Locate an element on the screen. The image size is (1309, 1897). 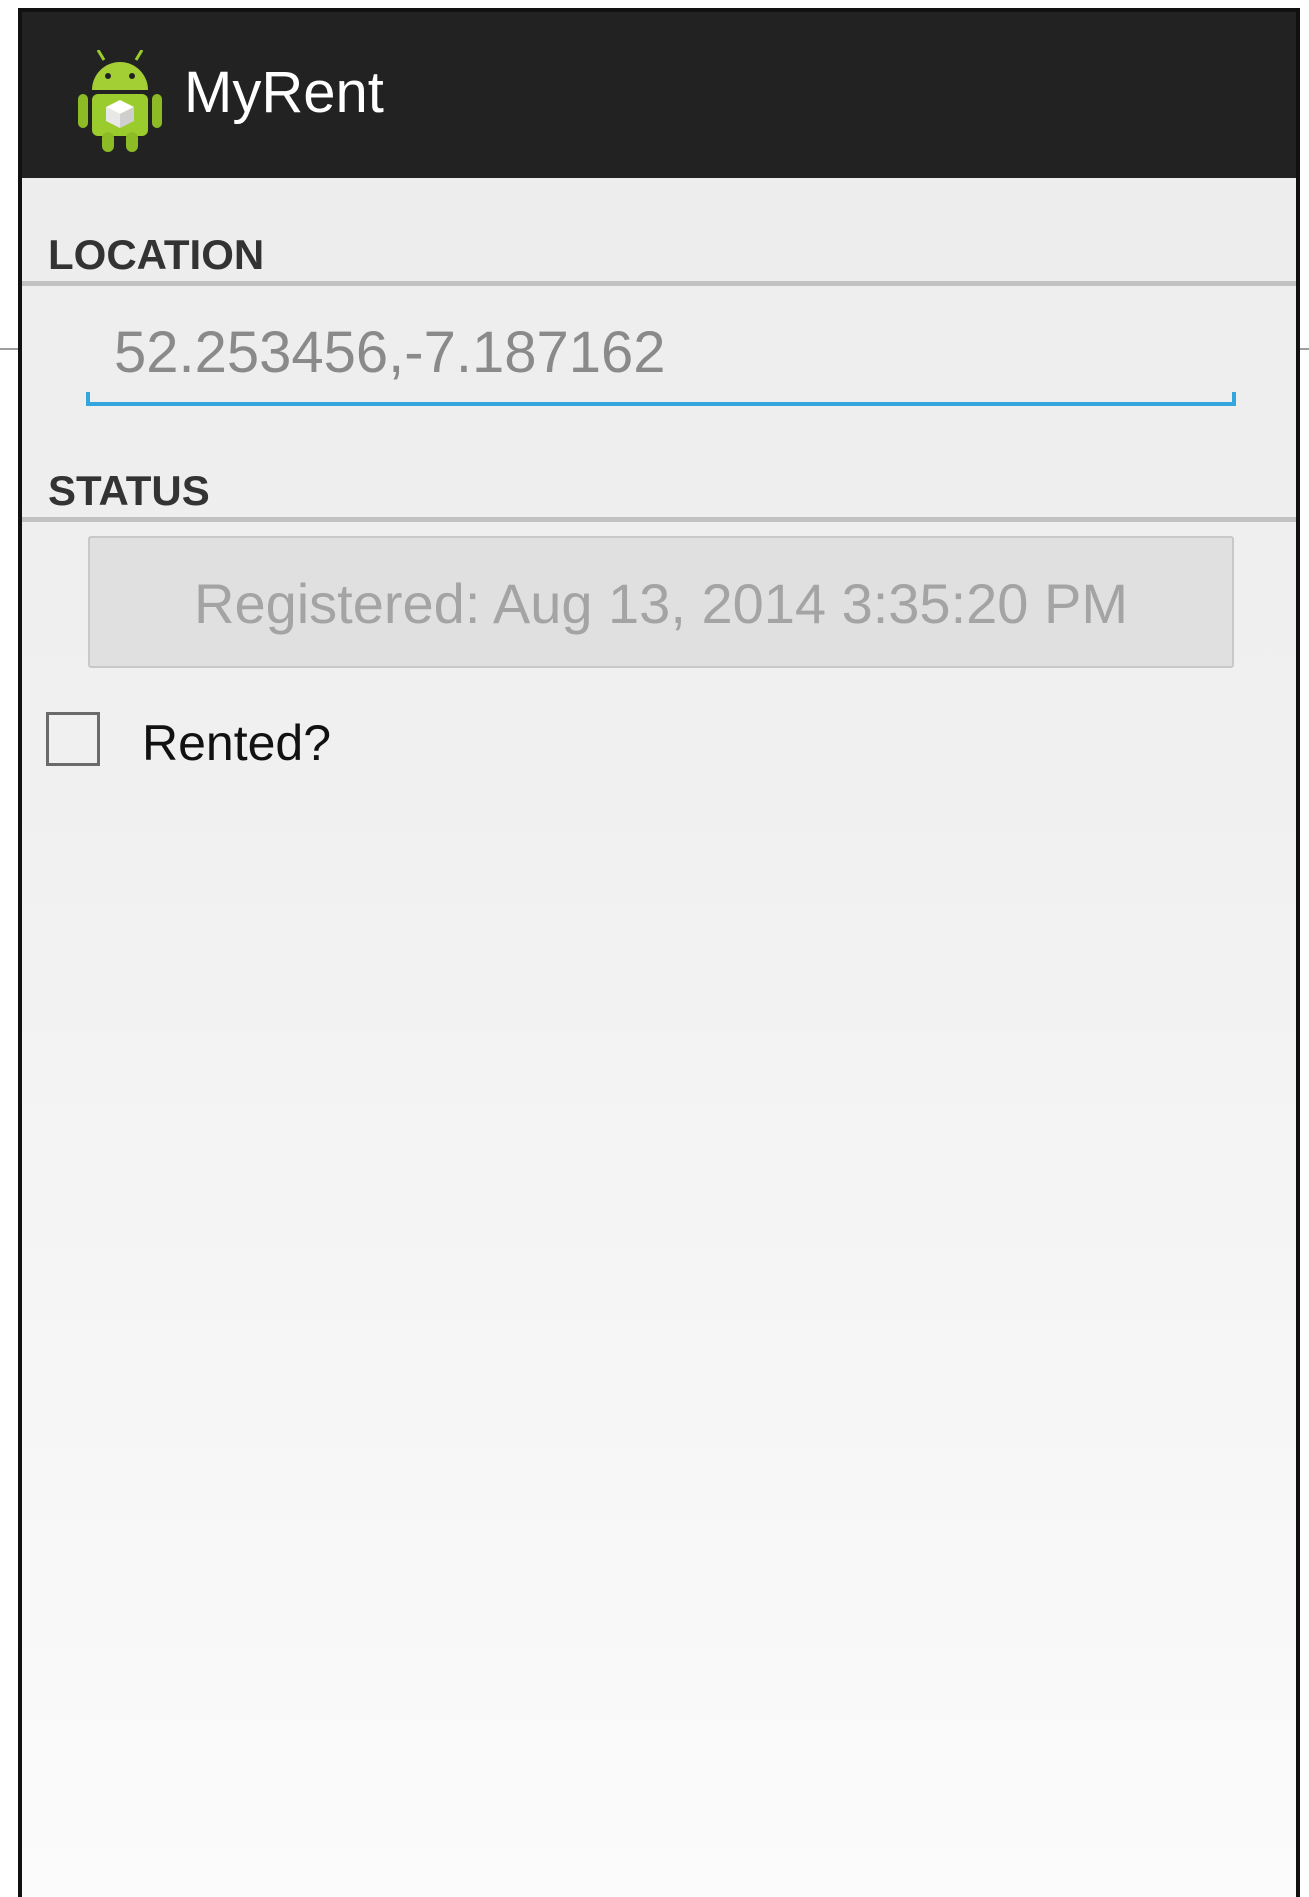
rented-label: Rented? is located at coordinates (237, 743).